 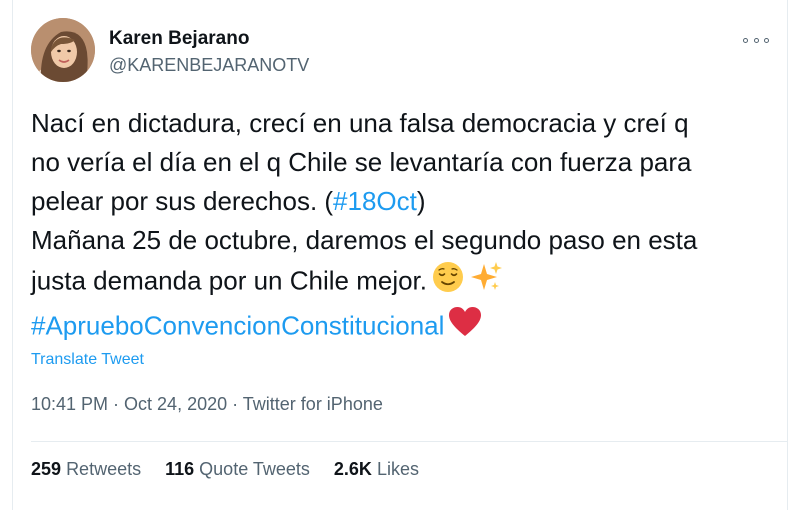 I want to click on retweets-stat: 259 Retweets, so click(x=86, y=469).